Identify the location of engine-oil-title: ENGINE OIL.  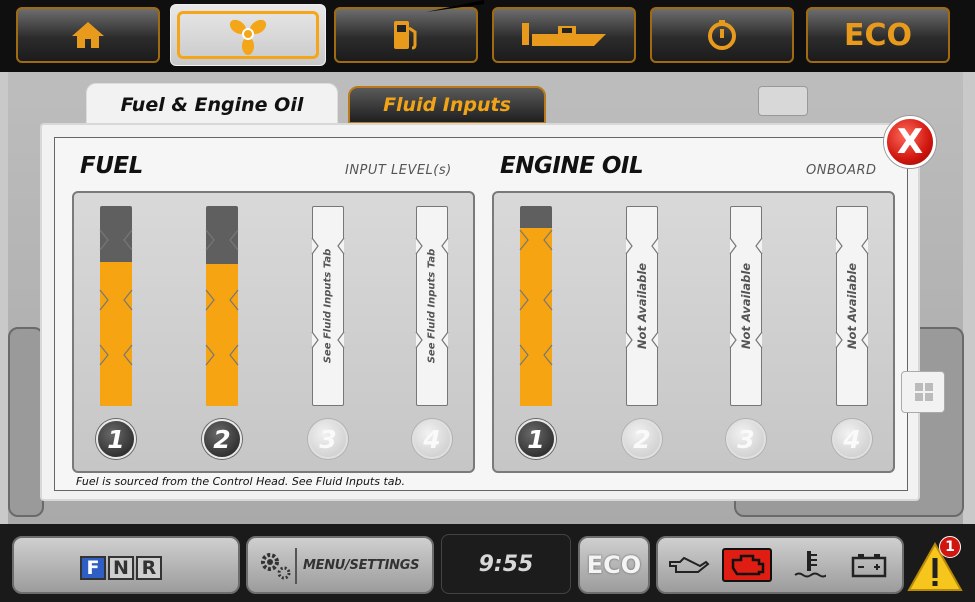
(572, 166).